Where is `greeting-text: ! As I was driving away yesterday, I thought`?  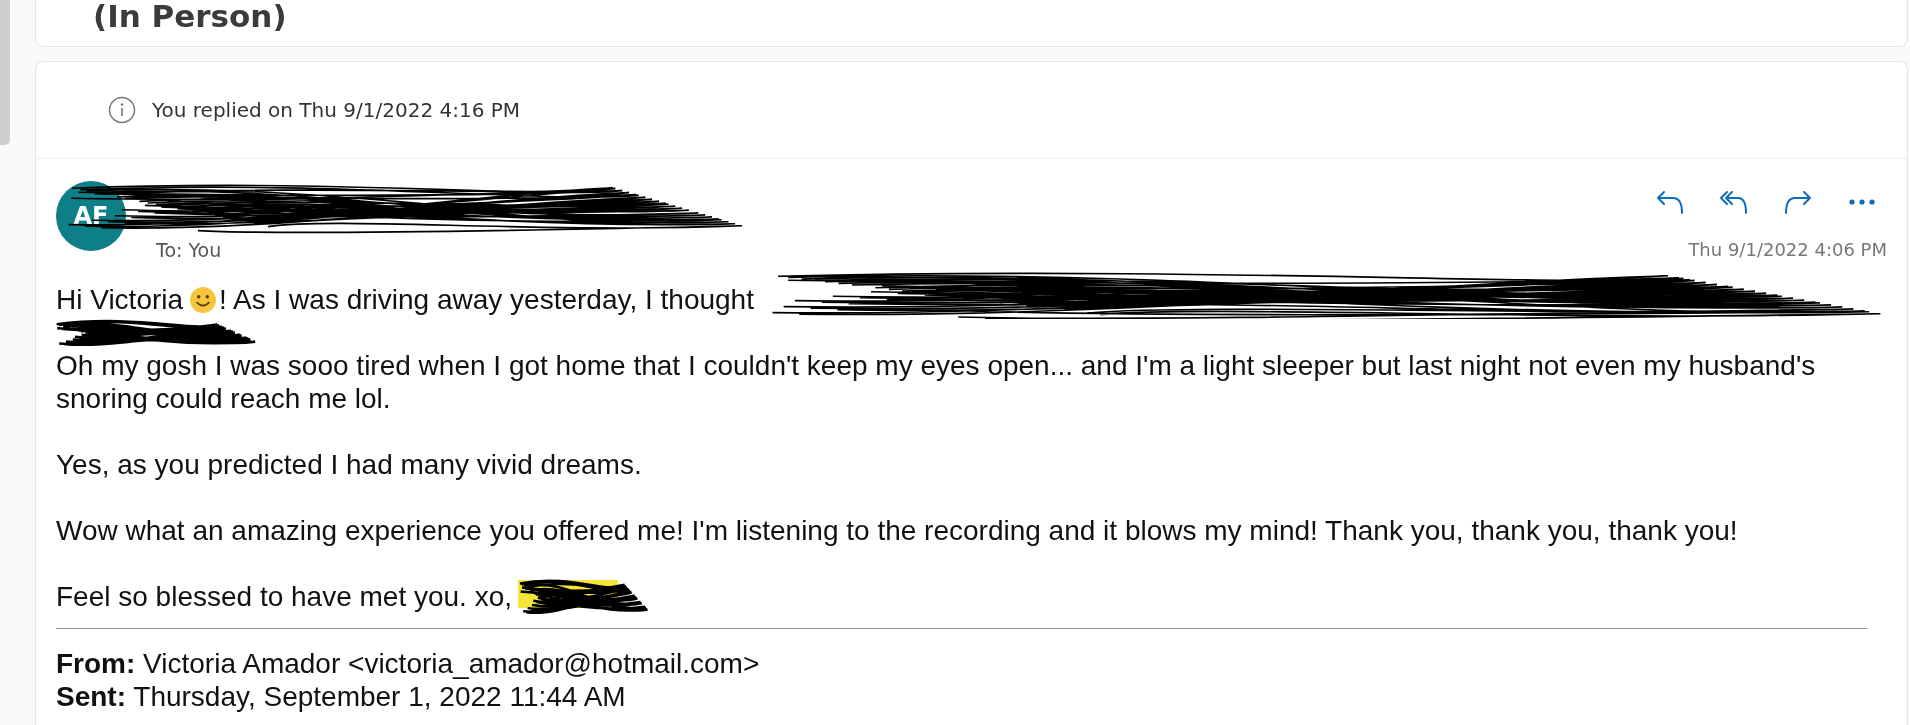 greeting-text: ! As I was driving away yesterday, I thought is located at coordinates (486, 299).